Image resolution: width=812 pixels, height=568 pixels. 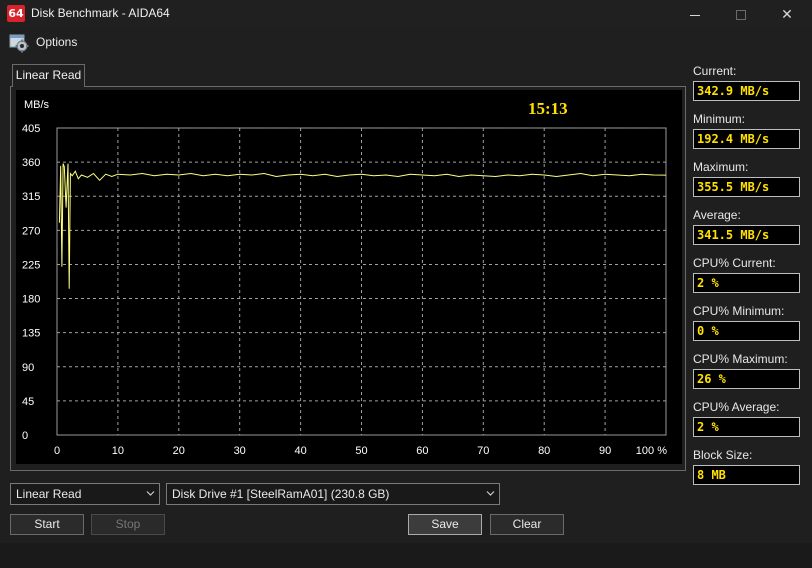 I want to click on x-tick-label: 50, so click(x=361, y=451).